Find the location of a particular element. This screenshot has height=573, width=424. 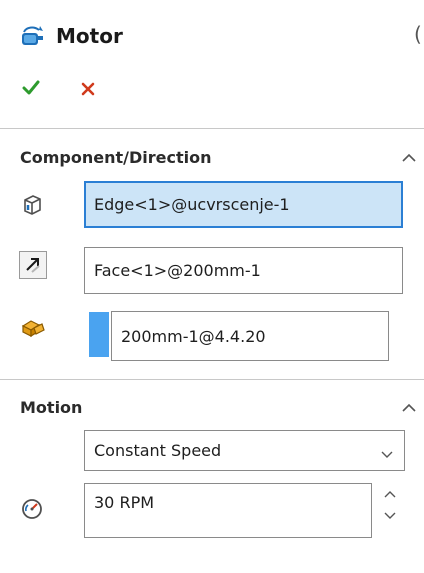

motion-type-value: Constant Speed is located at coordinates (158, 450).